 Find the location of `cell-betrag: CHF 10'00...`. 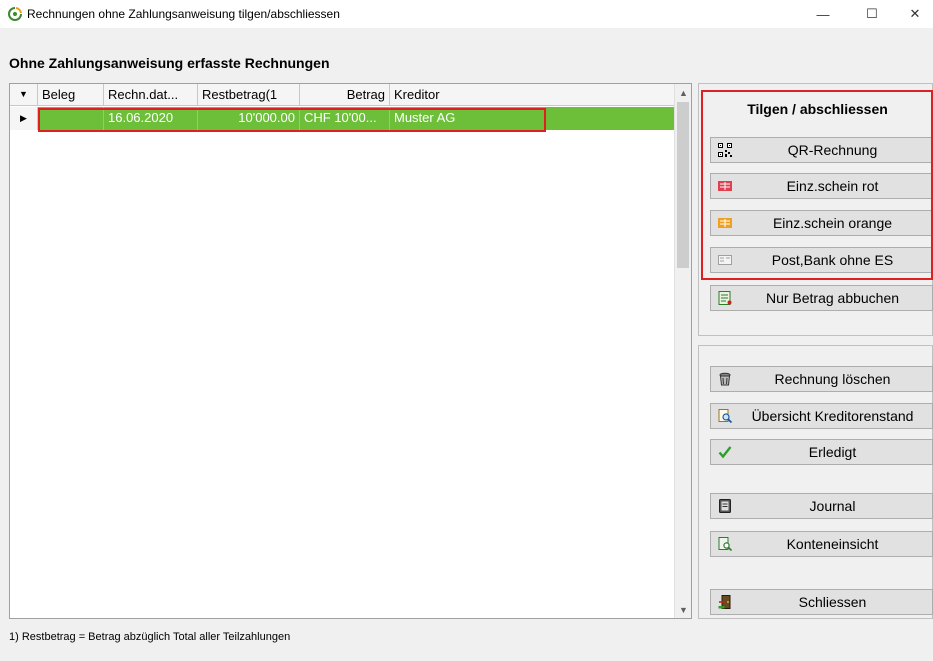

cell-betrag: CHF 10'00... is located at coordinates (345, 118).